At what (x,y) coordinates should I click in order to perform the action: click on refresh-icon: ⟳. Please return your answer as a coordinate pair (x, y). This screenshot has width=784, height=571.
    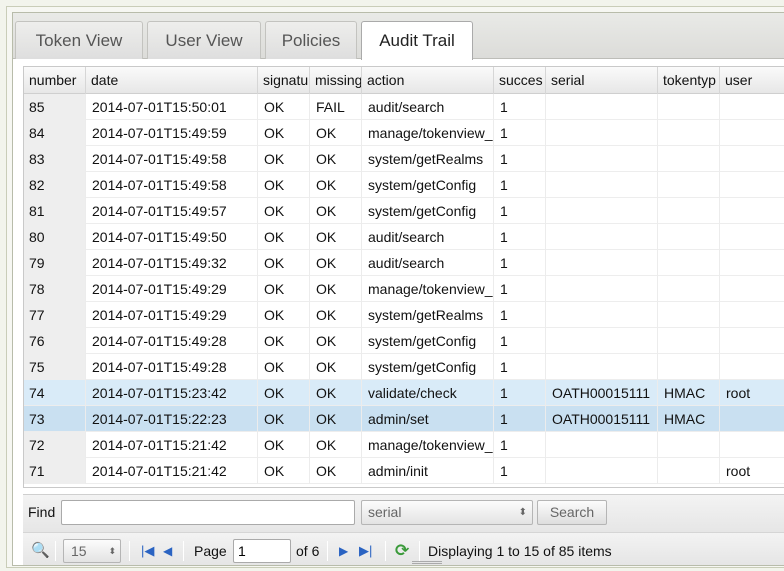
    Looking at the image, I should click on (402, 549).